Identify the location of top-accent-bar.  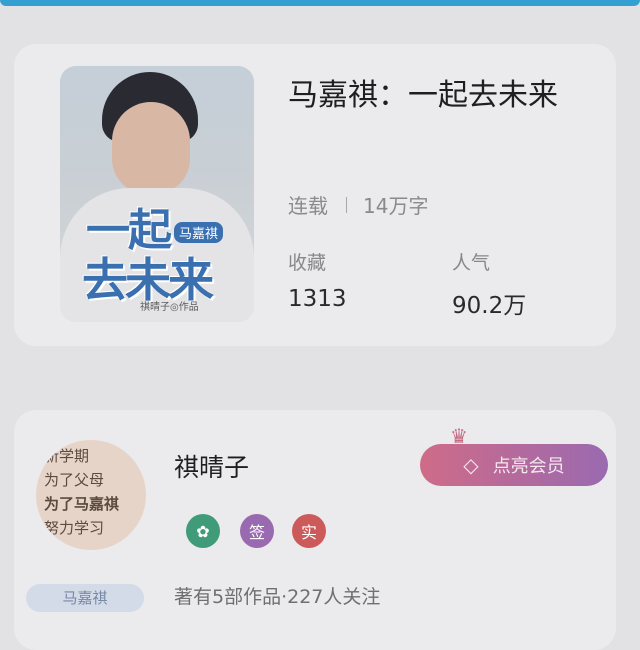
(320, 3).